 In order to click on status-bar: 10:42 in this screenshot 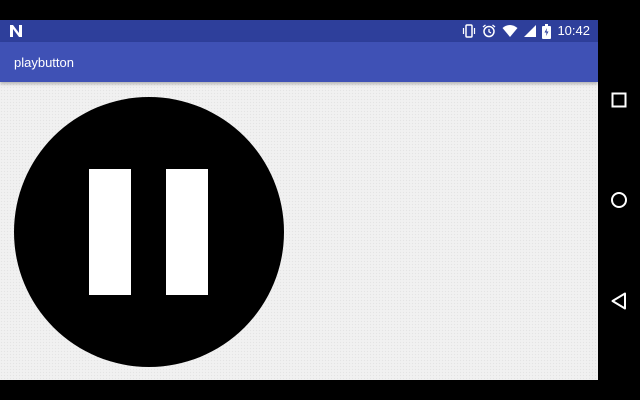, I will do `click(299, 31)`.